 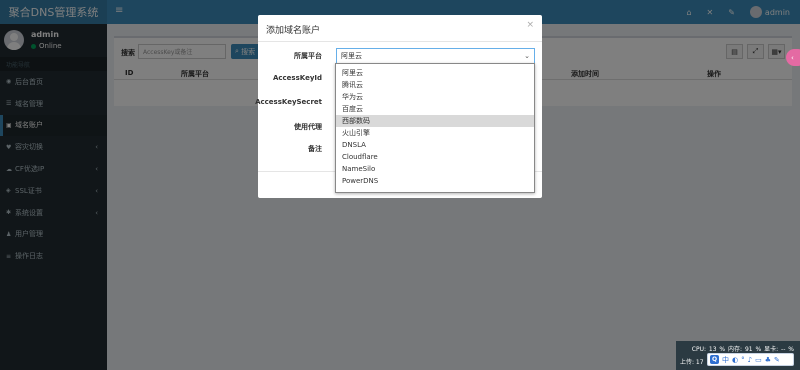 What do you see at coordinates (768, 360) in the screenshot?
I see `shirt-icon: ♣` at bounding box center [768, 360].